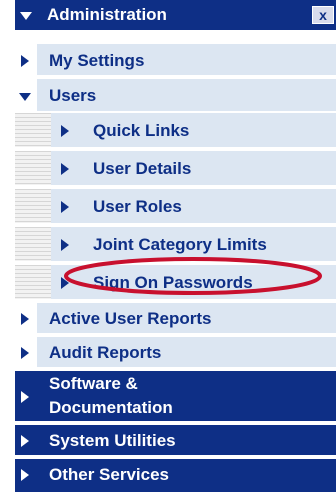 Image resolution: width=336 pixels, height=492 pixels. What do you see at coordinates (107, 14) in the screenshot?
I see `administration-label: Administration` at bounding box center [107, 14].